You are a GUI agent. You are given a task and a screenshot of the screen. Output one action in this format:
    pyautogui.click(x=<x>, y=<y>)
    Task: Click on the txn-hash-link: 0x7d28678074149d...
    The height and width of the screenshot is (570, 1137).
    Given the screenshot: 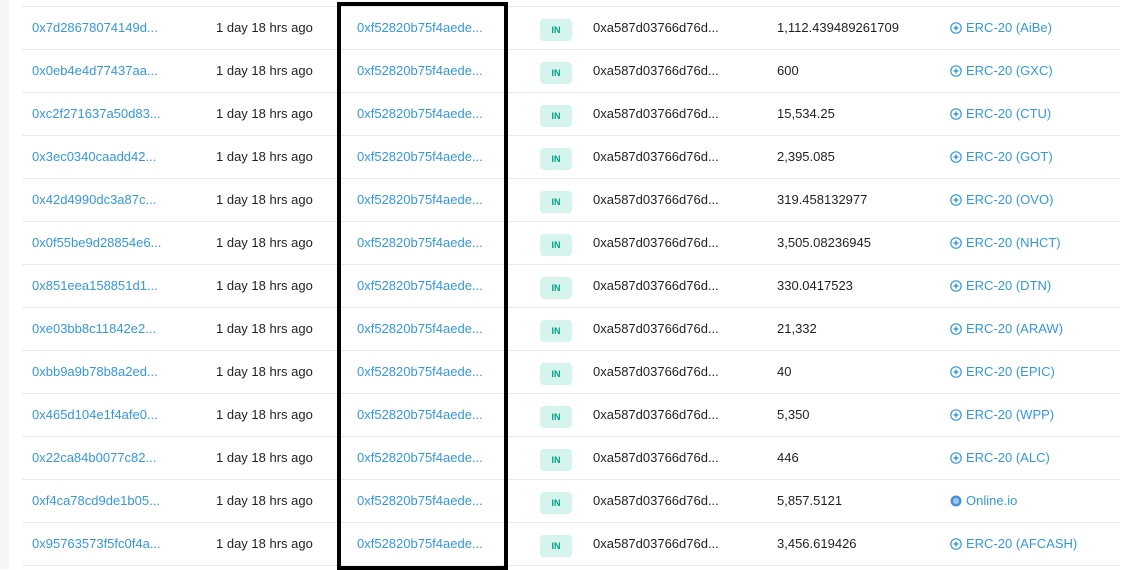 What is the action you would take?
    pyautogui.click(x=95, y=28)
    